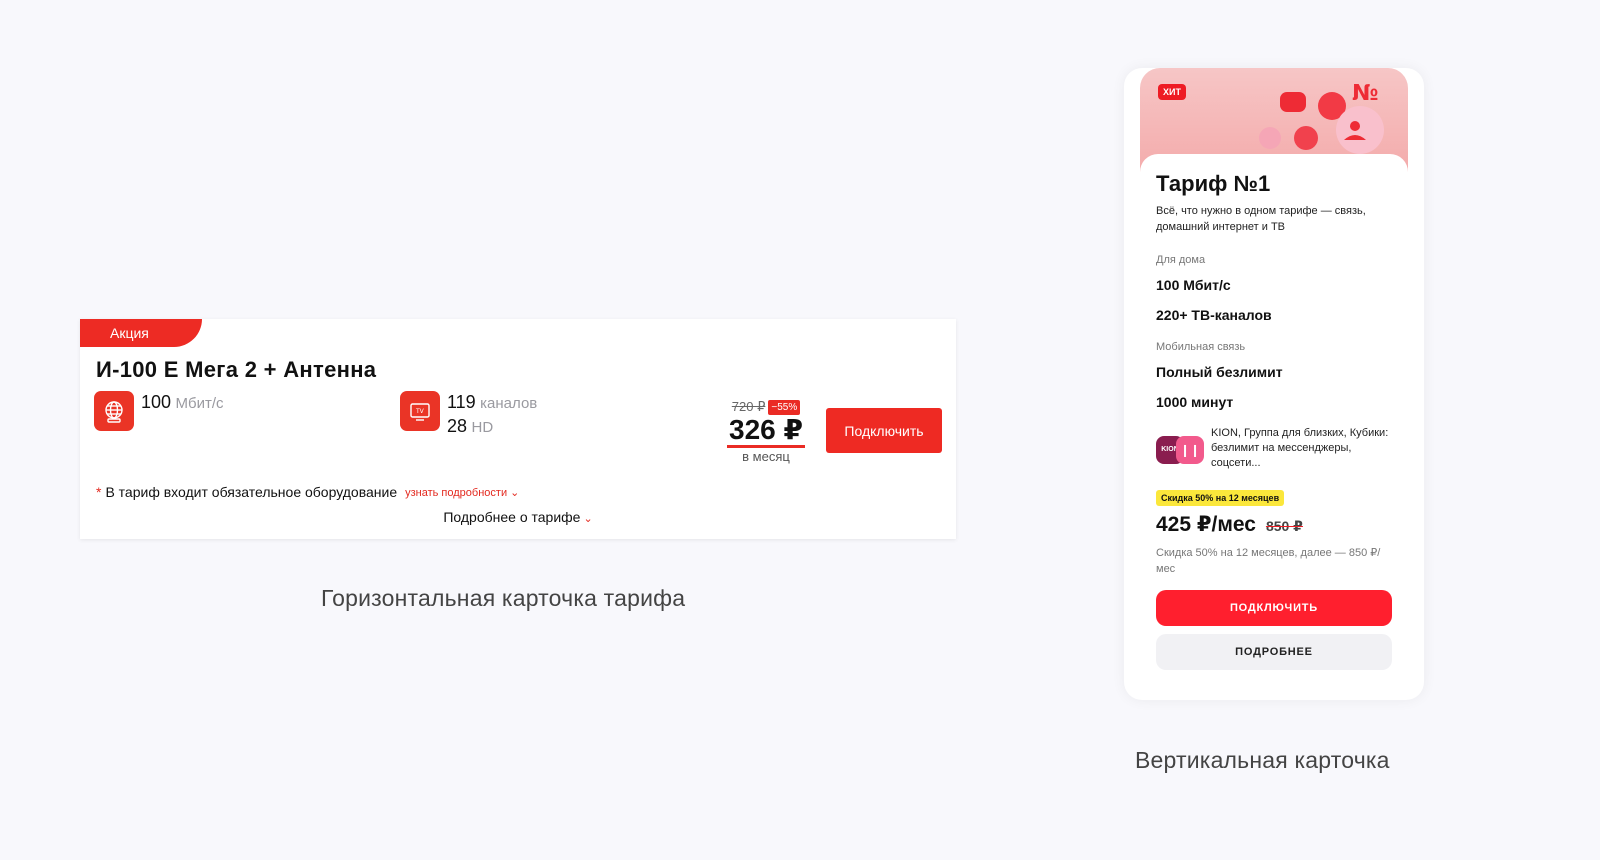 Image resolution: width=1600 pixels, height=860 pixels. Describe the element at coordinates (1193, 285) in the screenshot. I see `home-item: 100 Мбит/с` at that location.